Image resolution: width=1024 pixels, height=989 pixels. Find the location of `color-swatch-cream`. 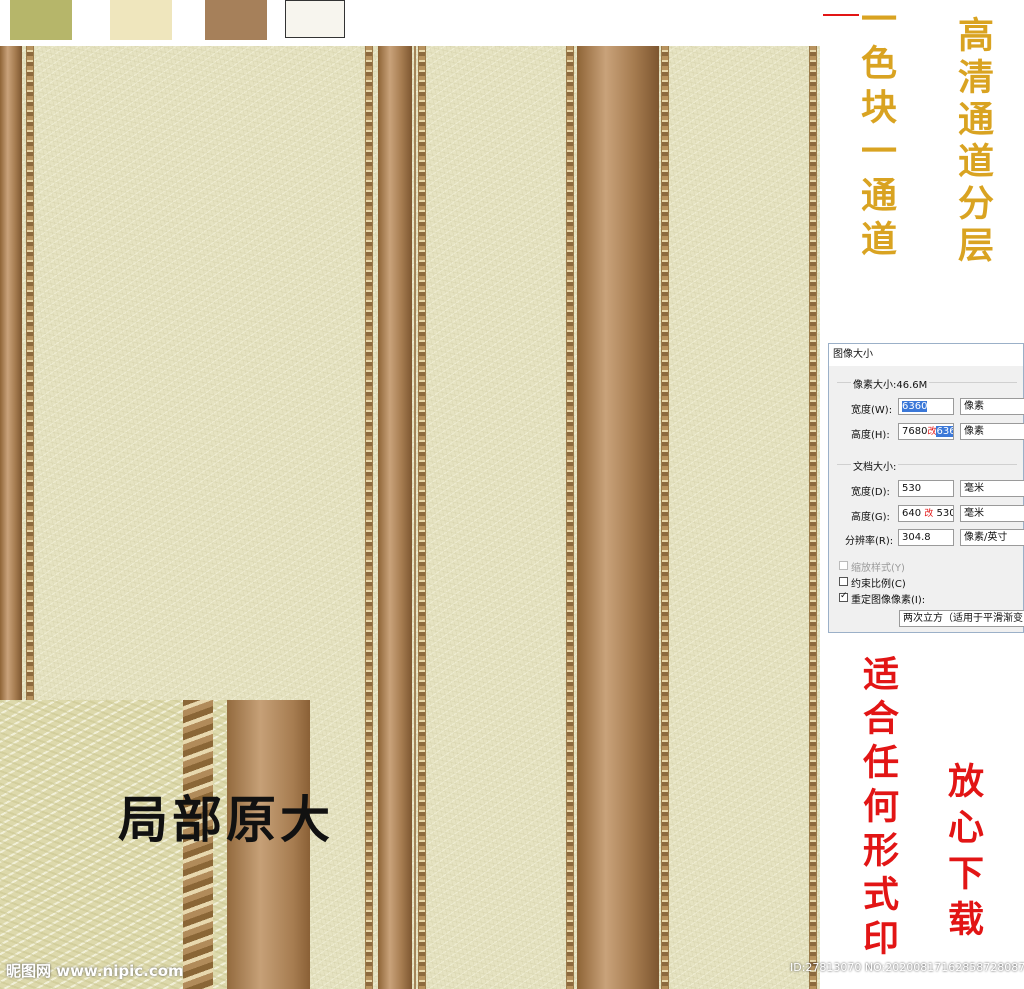

color-swatch-cream is located at coordinates (141, 20).